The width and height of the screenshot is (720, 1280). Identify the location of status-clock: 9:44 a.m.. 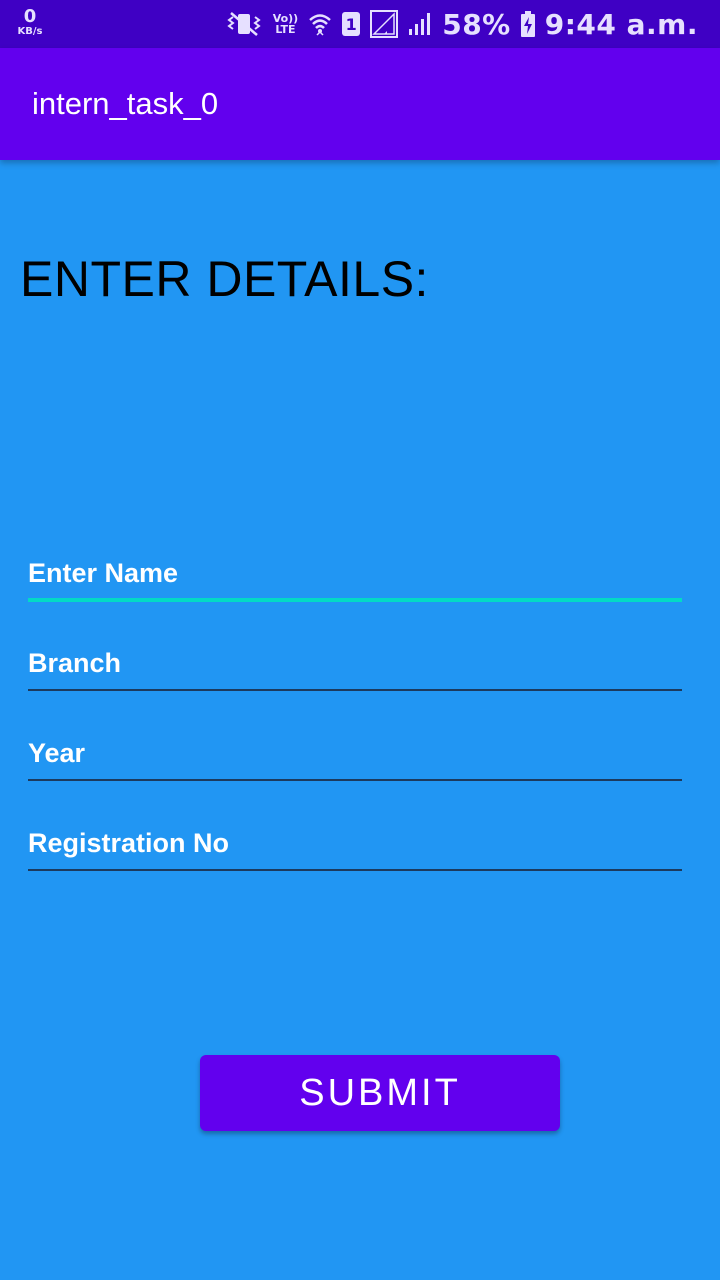
(621, 24).